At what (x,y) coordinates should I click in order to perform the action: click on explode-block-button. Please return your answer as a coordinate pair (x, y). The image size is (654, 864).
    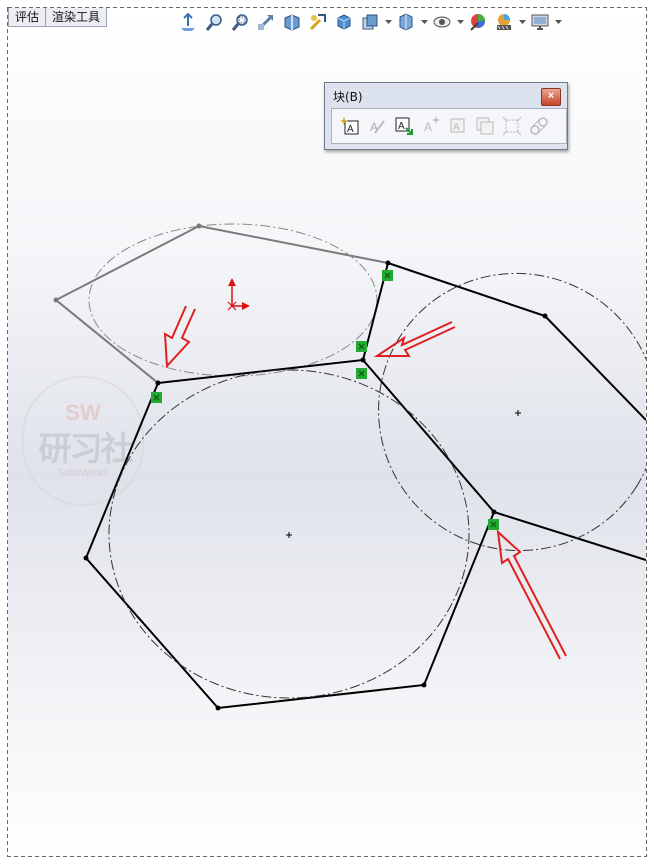
    Looking at the image, I should click on (512, 126).